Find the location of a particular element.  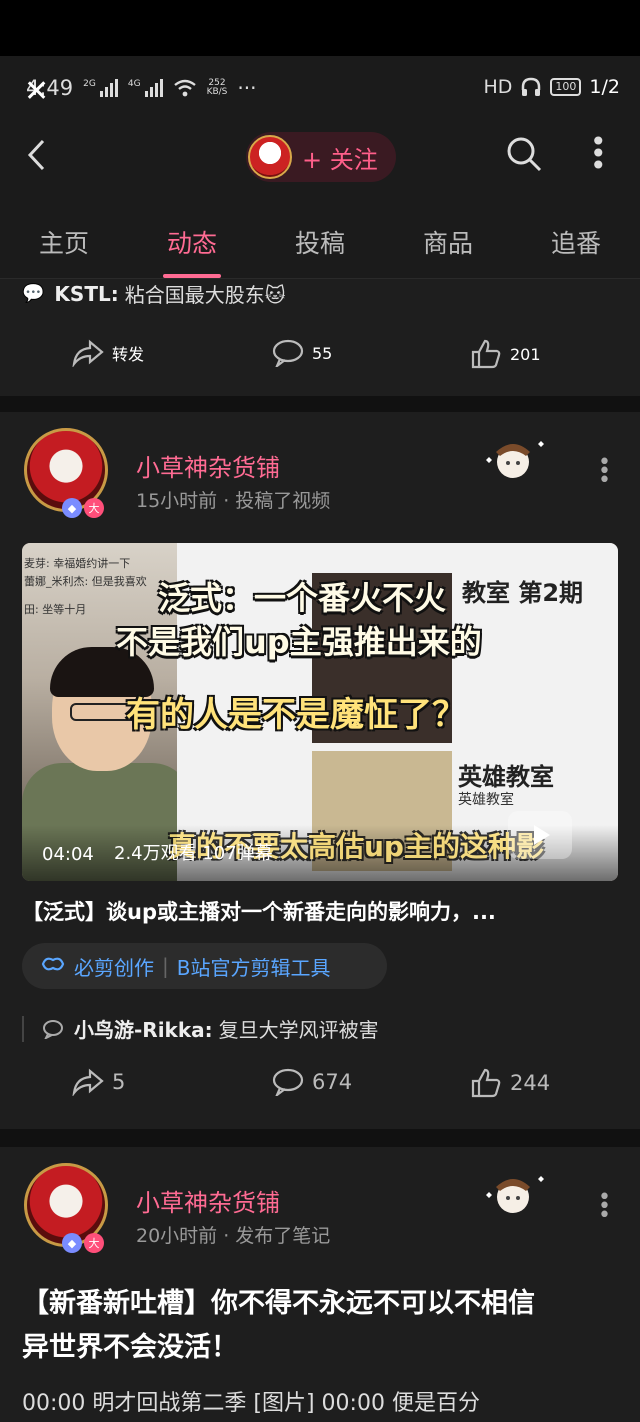

bijian-icon is located at coordinates (53, 966).